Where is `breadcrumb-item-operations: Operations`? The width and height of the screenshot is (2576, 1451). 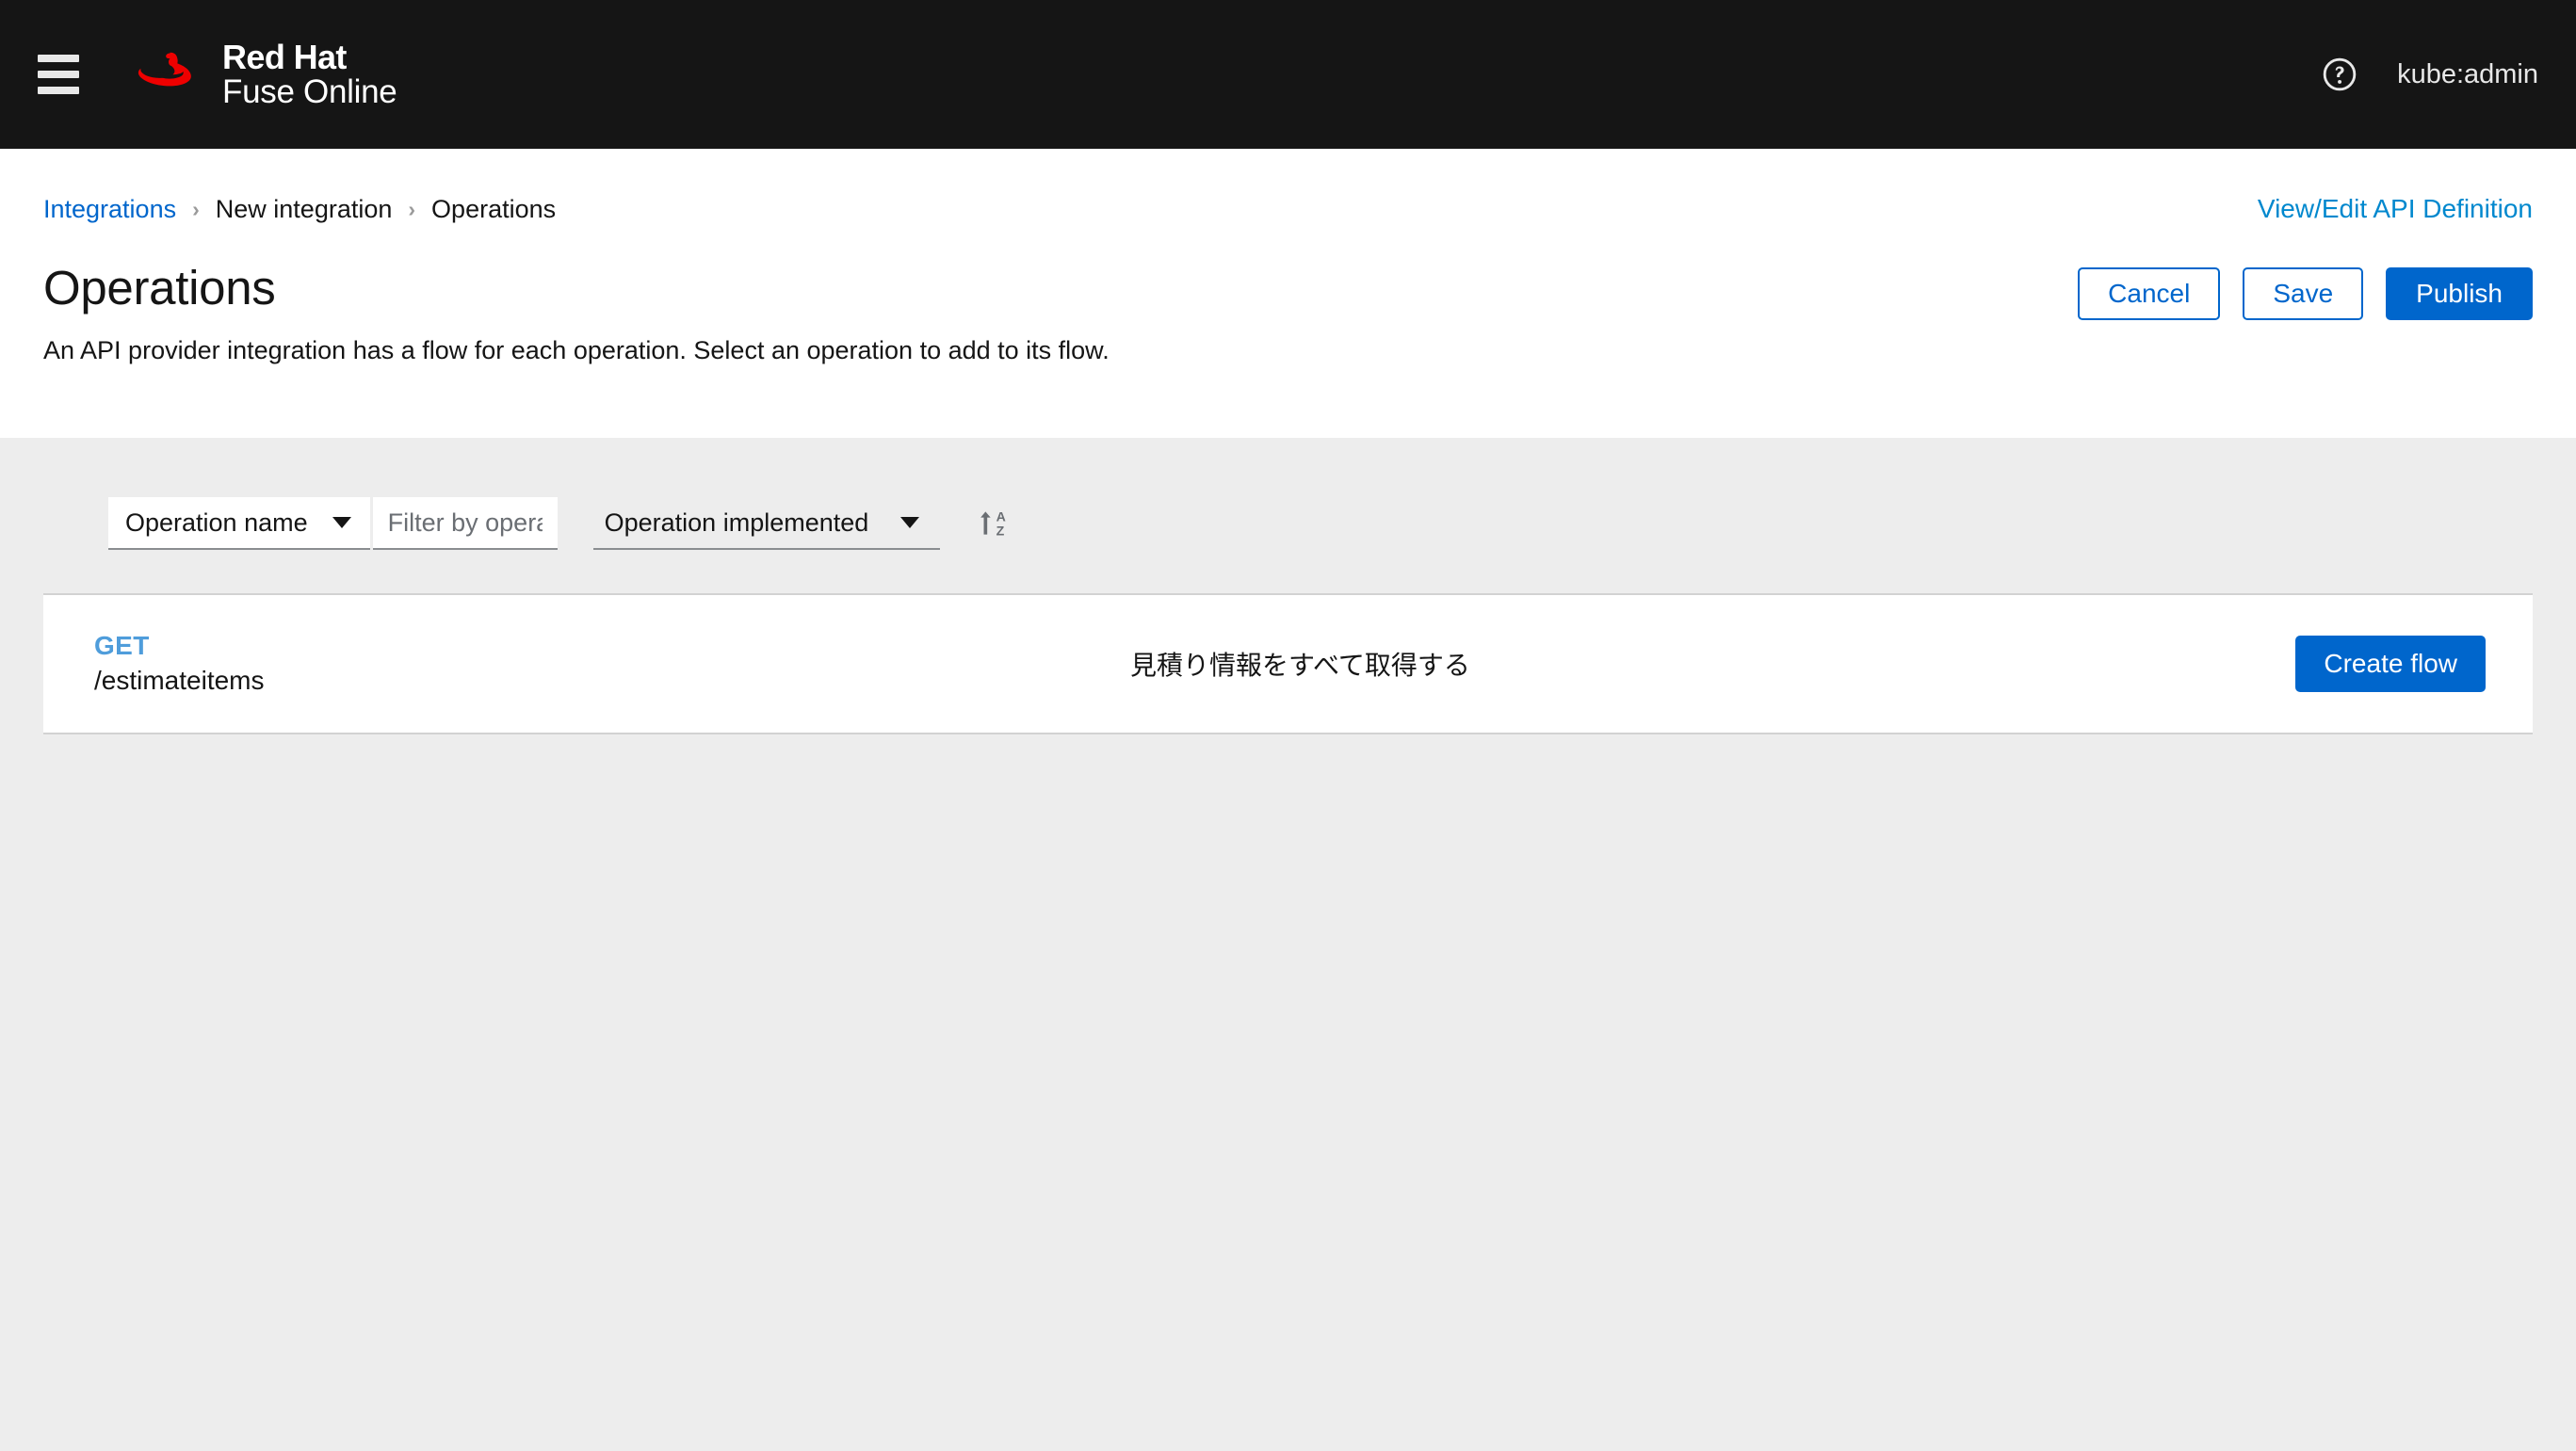 breadcrumb-item-operations: Operations is located at coordinates (494, 208).